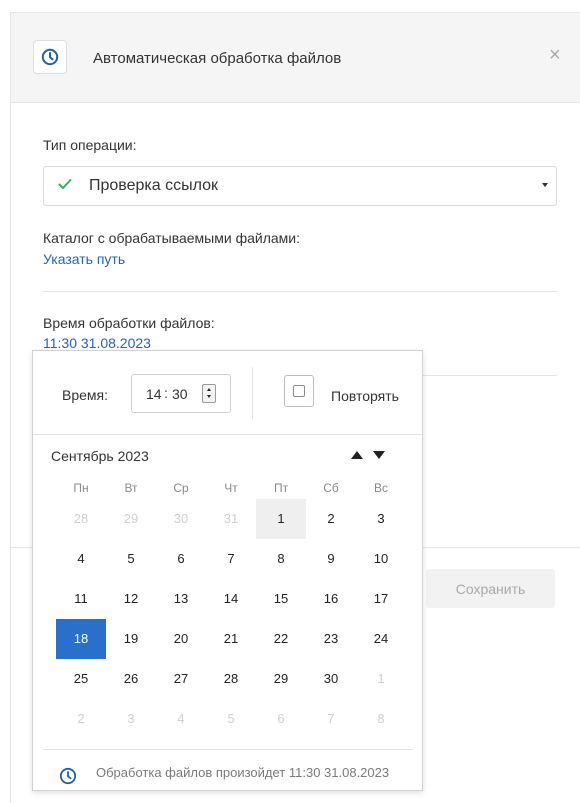 This screenshot has width=580, height=803. What do you see at coordinates (231, 599) in the screenshot?
I see `calendar-day: 14` at bounding box center [231, 599].